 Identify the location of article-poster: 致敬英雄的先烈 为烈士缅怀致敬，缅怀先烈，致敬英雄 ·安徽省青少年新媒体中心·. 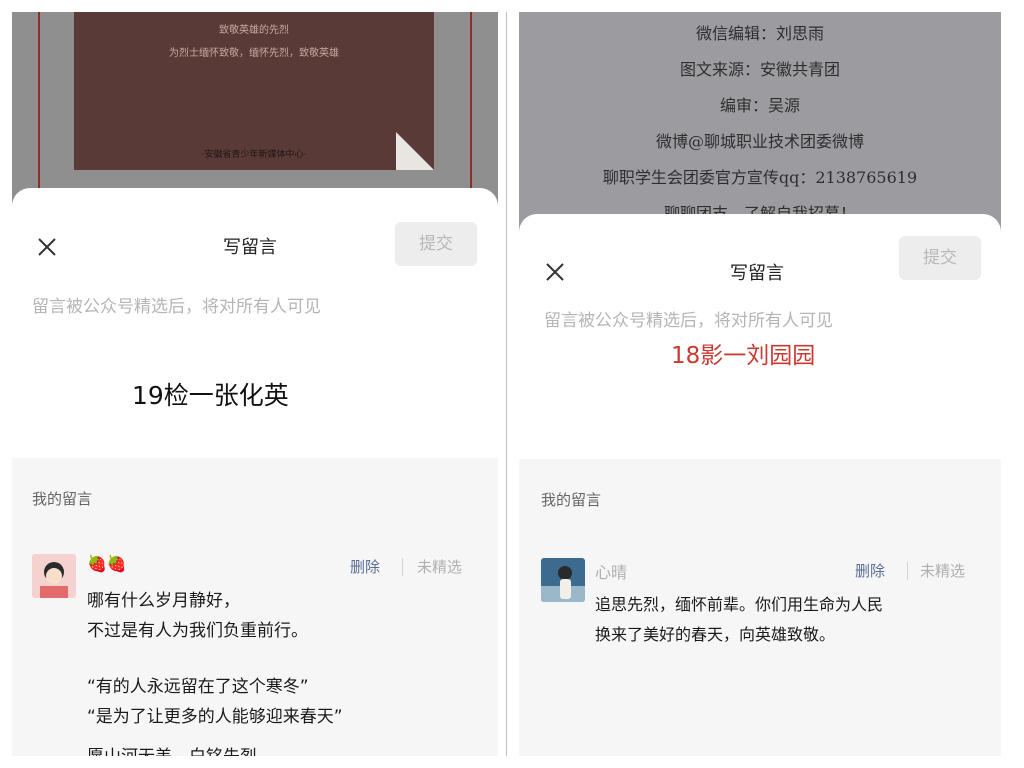
(254, 91).